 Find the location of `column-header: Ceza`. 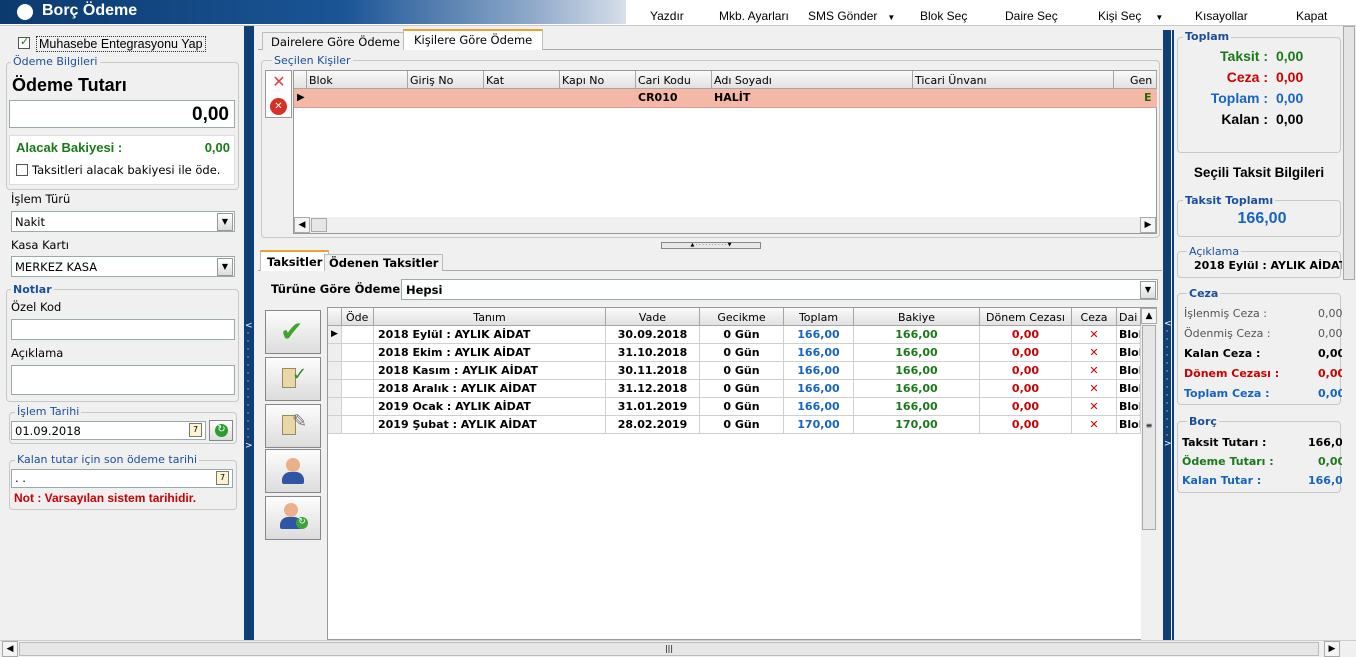

column-header: Ceza is located at coordinates (1094, 317).